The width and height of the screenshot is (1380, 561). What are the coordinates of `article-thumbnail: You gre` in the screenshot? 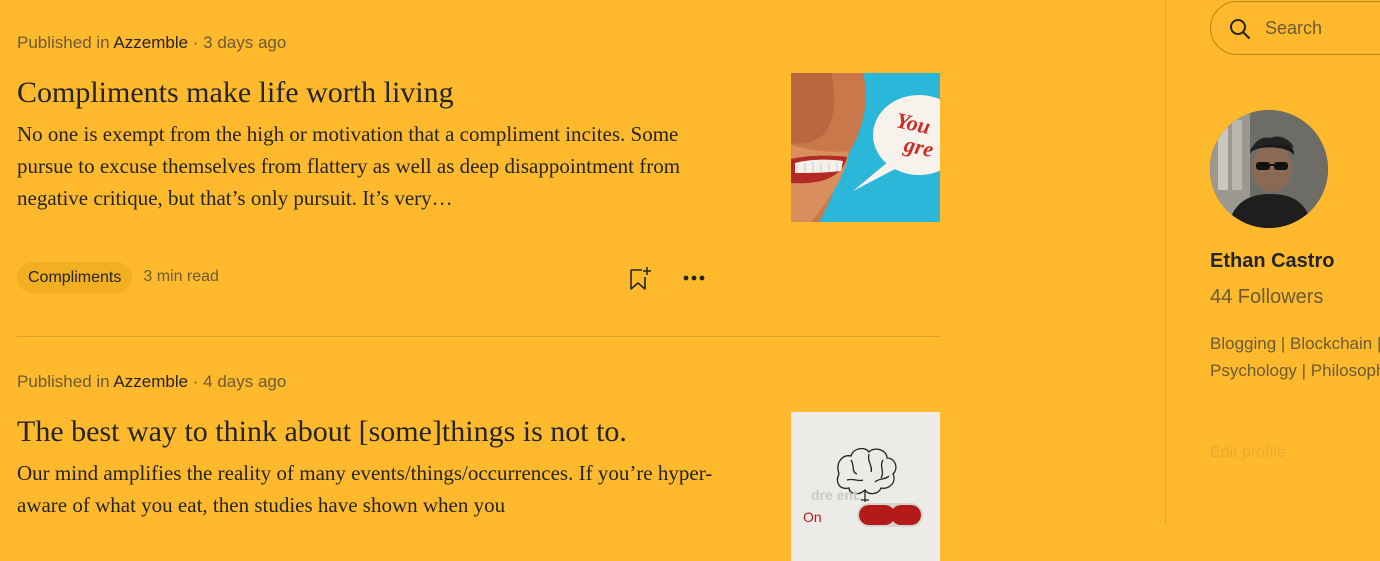 It's located at (865, 147).